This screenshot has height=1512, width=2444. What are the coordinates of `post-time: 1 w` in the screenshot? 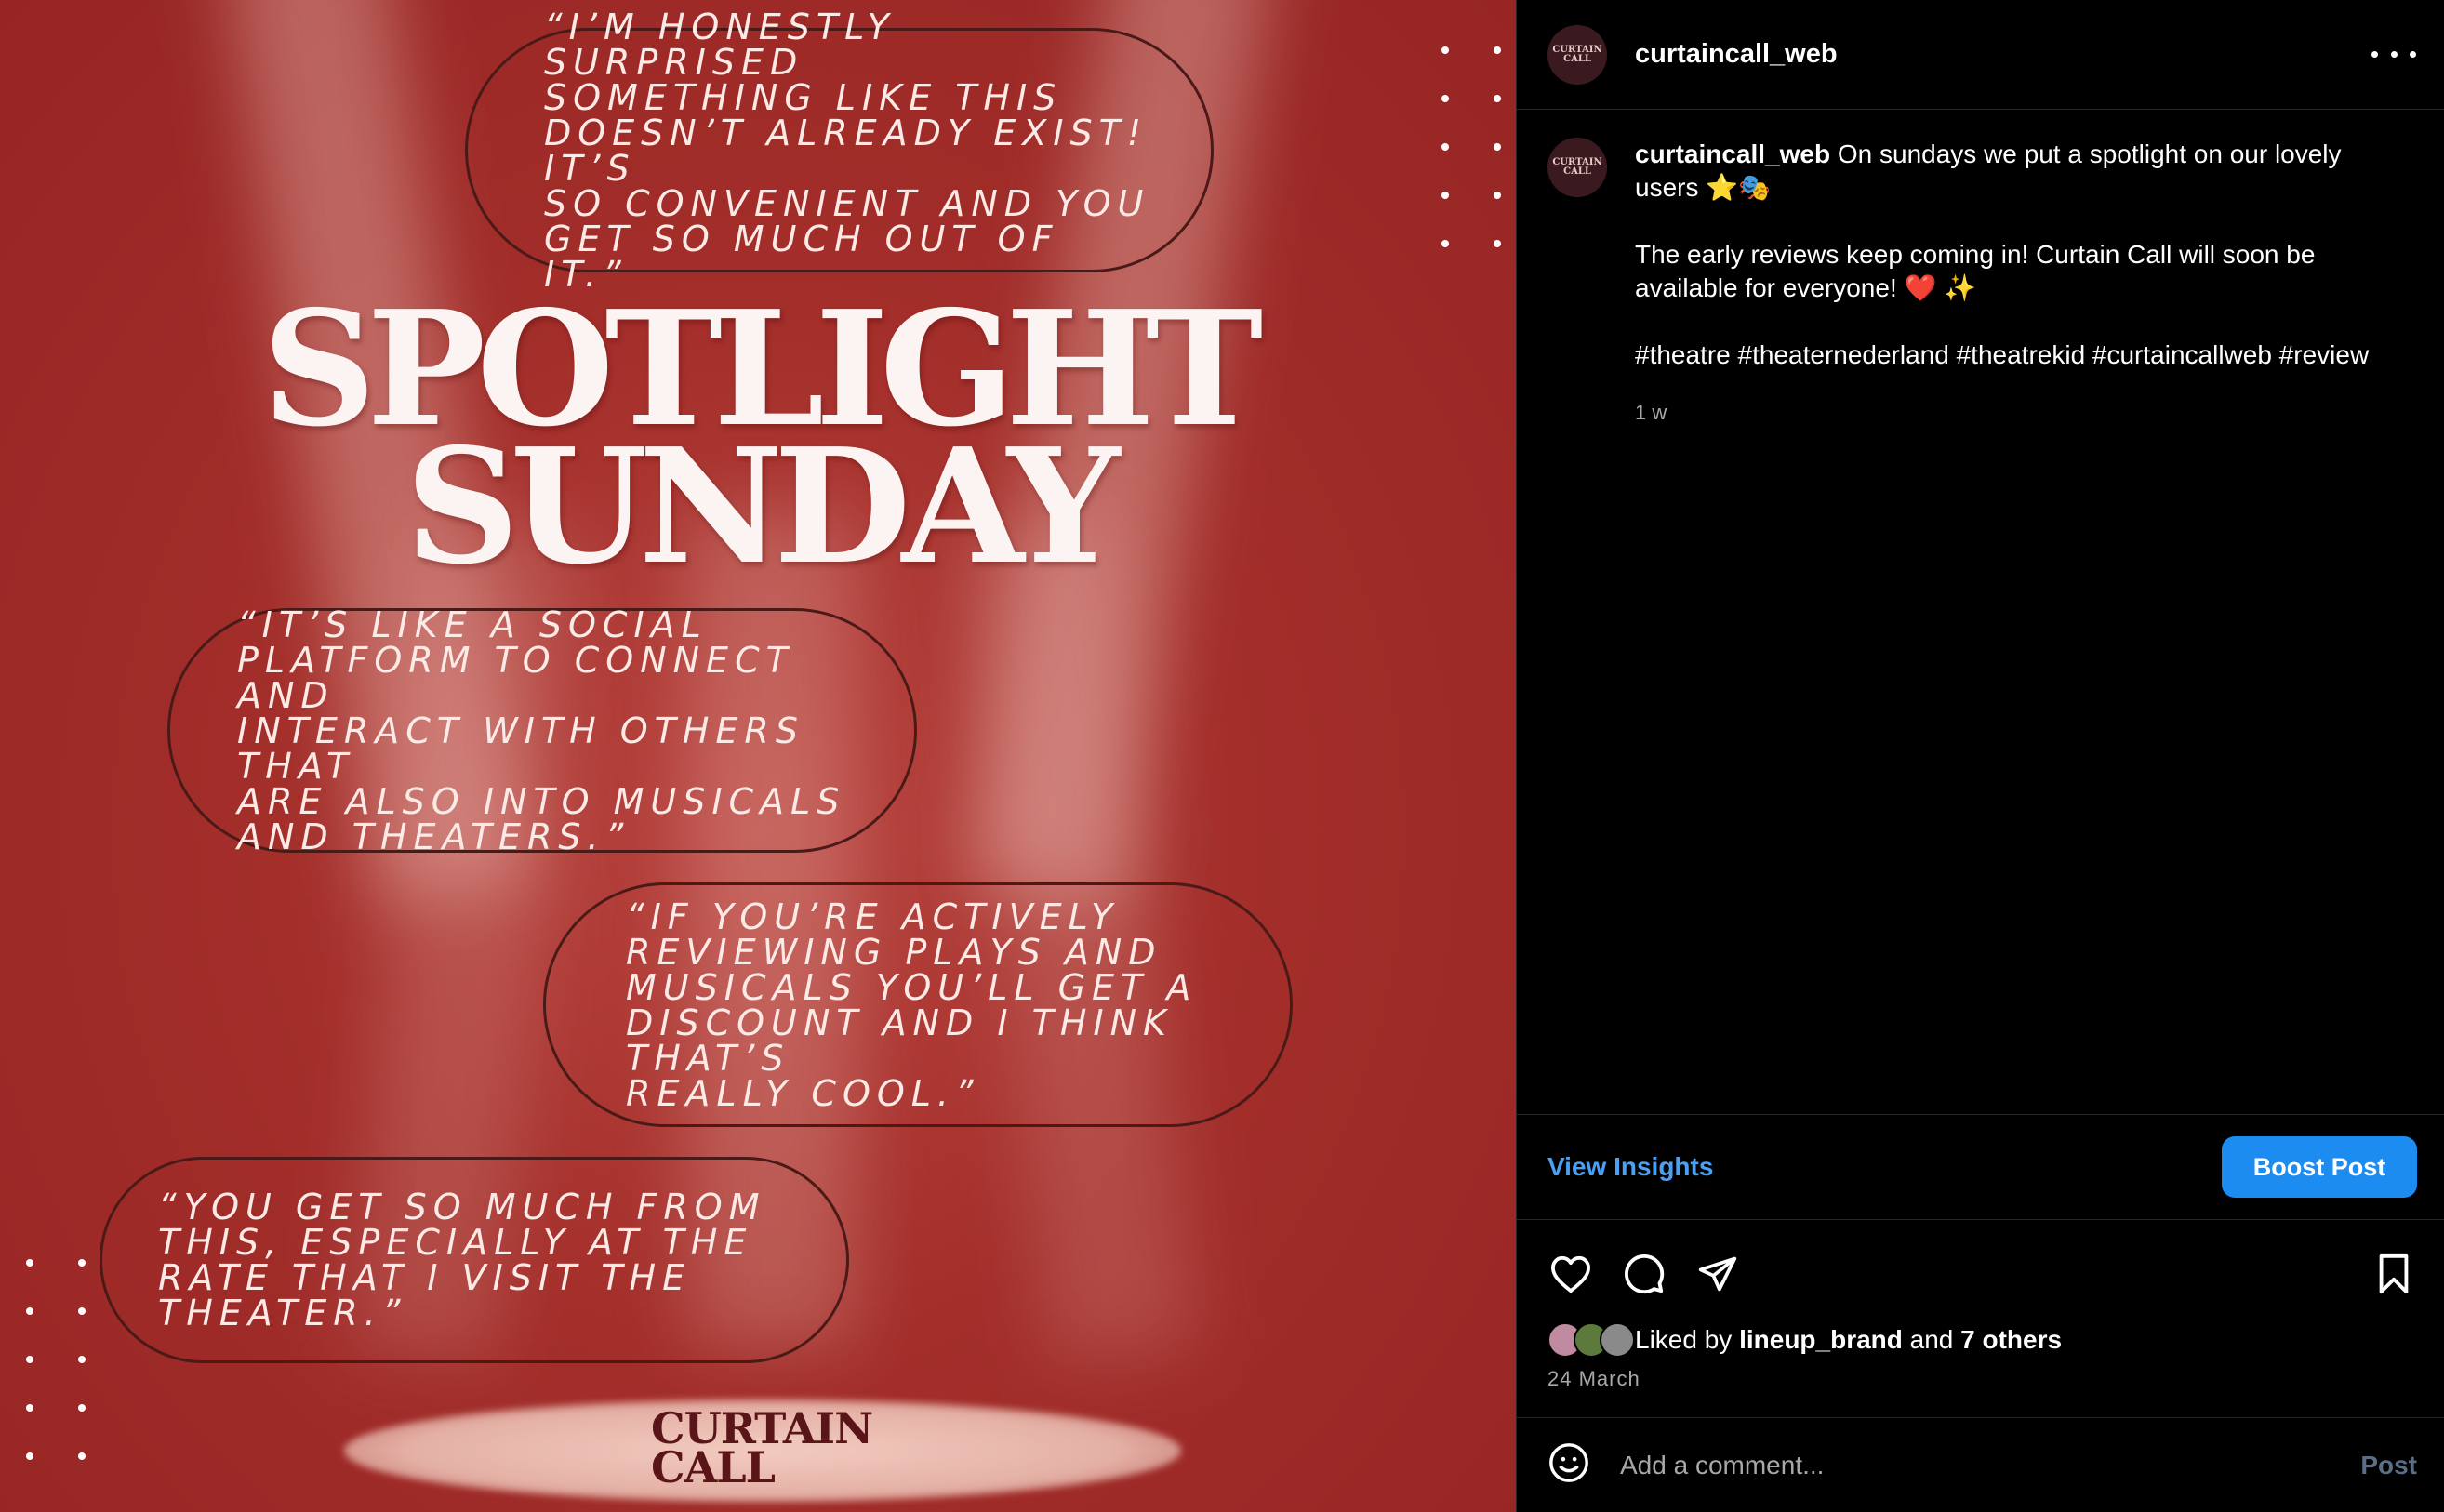 It's located at (1651, 412).